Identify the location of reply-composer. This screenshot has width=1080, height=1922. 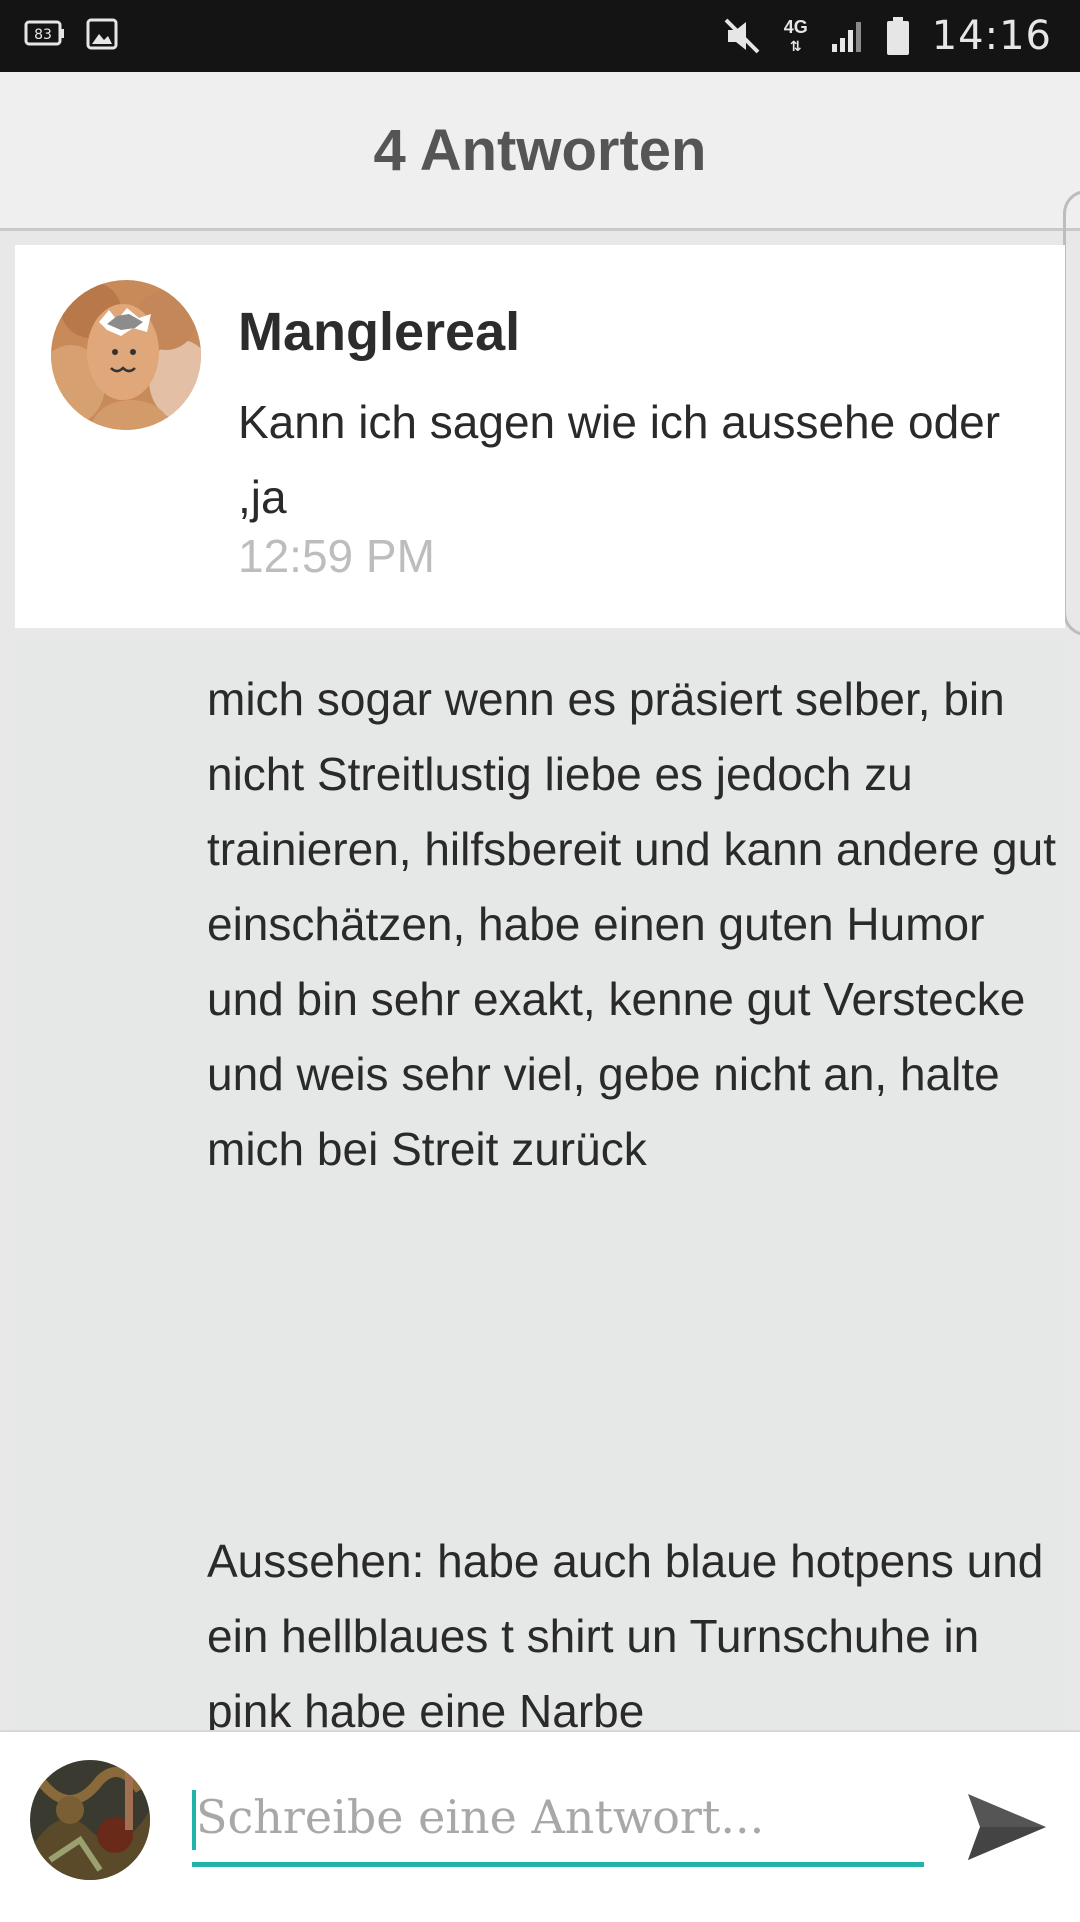
(540, 1826).